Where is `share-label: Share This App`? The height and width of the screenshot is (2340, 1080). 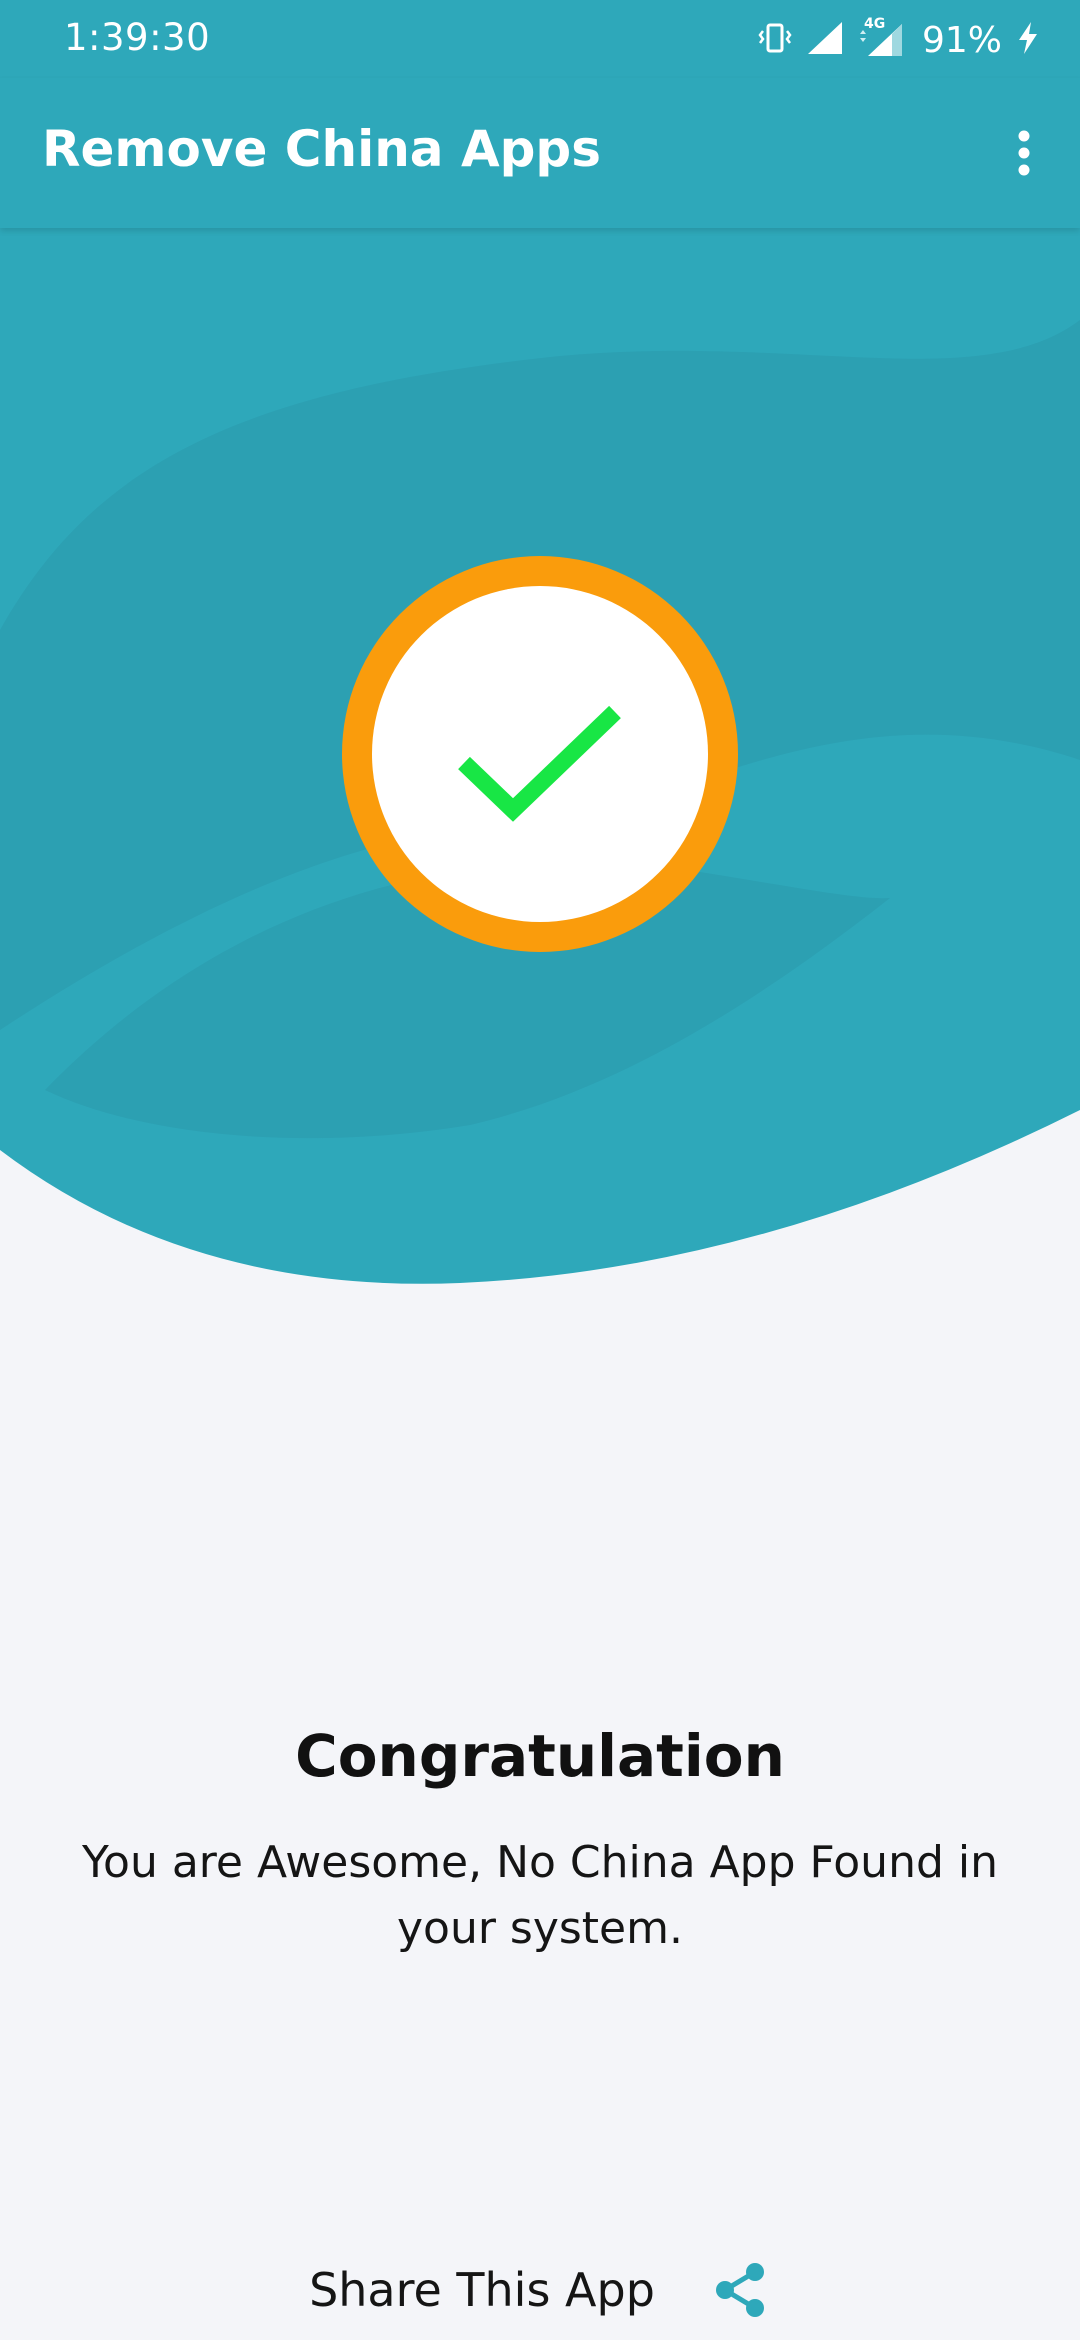
share-label: Share This App is located at coordinates (482, 2290).